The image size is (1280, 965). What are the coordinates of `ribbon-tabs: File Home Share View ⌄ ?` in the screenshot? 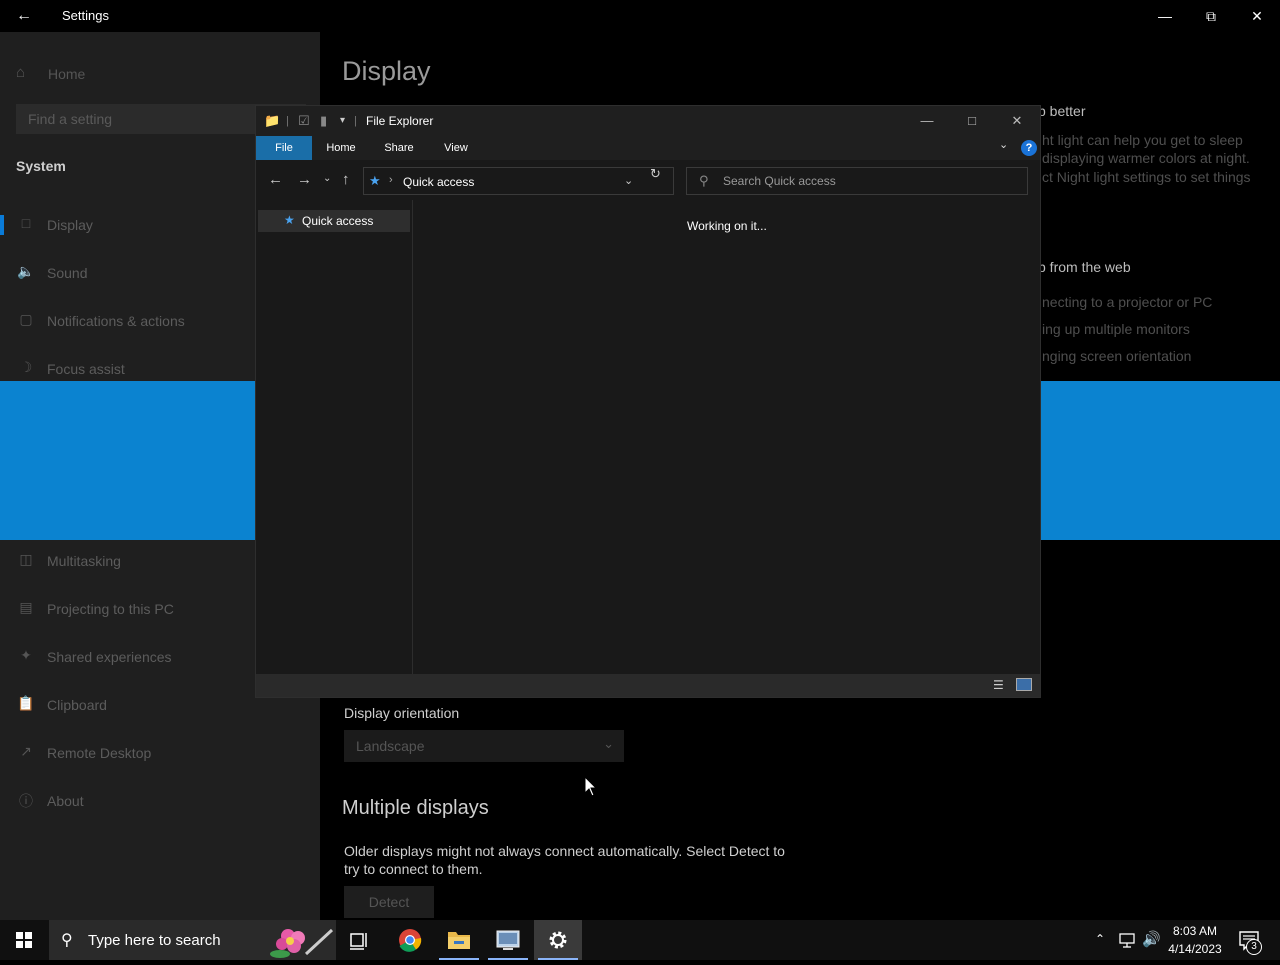 It's located at (648, 148).